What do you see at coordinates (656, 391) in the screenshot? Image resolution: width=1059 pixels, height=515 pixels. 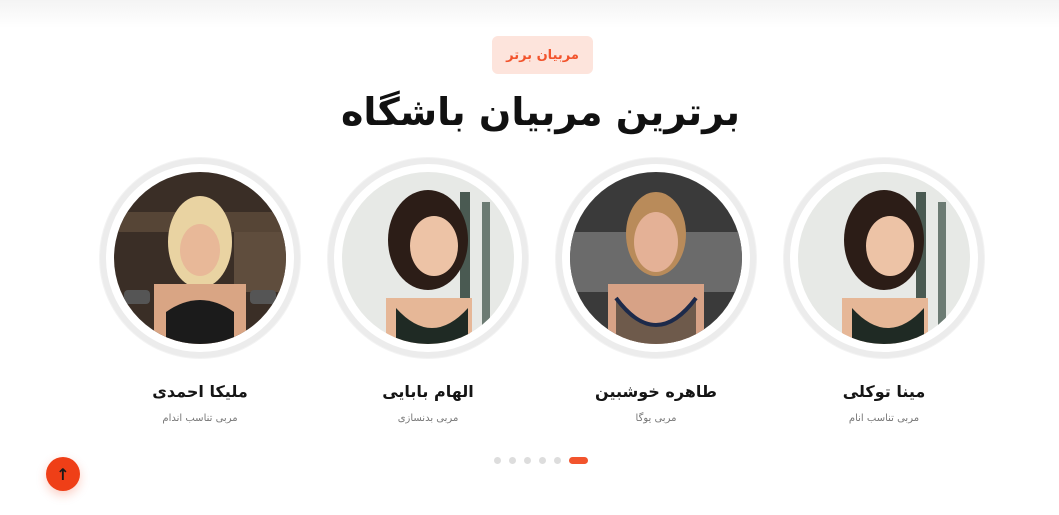 I see `trainer-name: طاهره خوشبین` at bounding box center [656, 391].